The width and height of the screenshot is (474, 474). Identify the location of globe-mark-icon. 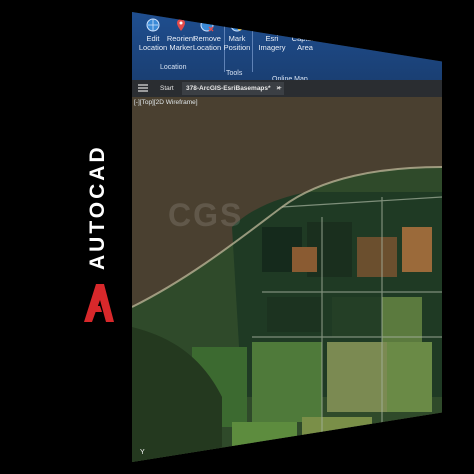
(237, 25).